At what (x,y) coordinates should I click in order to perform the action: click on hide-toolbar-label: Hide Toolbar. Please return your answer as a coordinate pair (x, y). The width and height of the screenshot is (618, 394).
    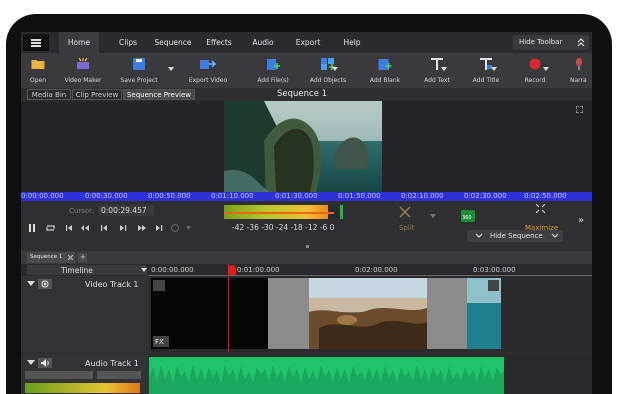
    Looking at the image, I should click on (541, 42).